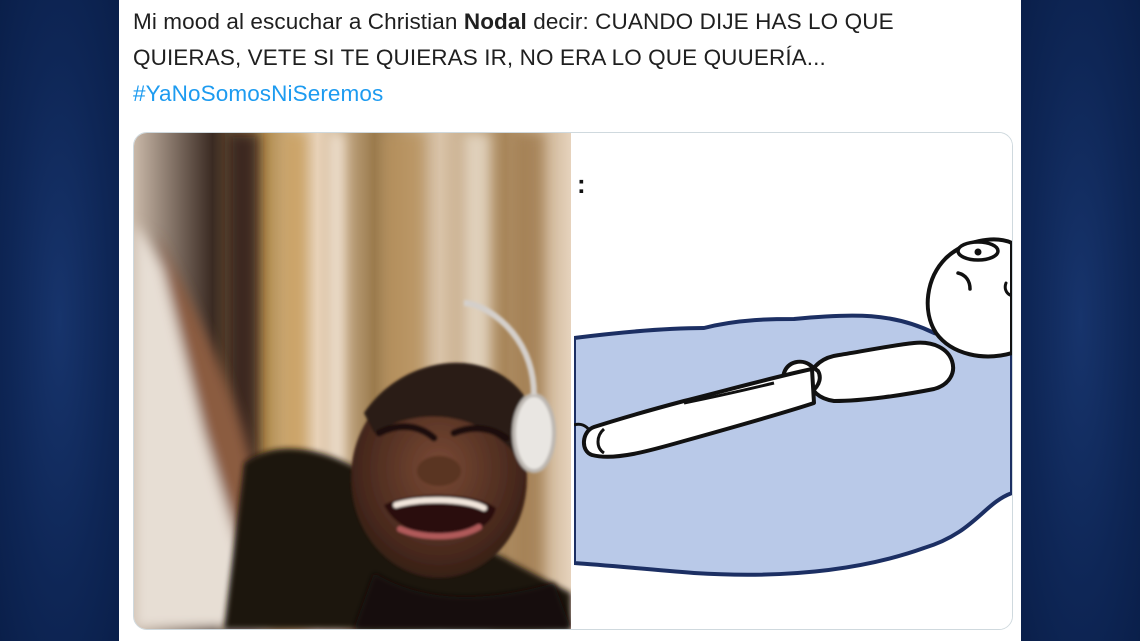 Image resolution: width=1140 pixels, height=641 pixels. I want to click on tweet-text-part1: Mi mood al escuchar a Christian, so click(298, 21).